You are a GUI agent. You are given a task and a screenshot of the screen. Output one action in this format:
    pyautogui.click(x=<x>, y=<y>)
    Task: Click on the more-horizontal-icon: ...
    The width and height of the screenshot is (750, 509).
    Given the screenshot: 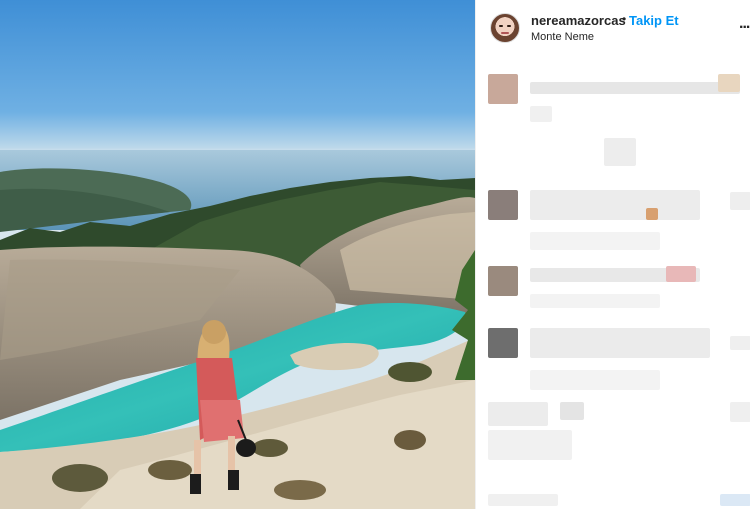 What is the action you would take?
    pyautogui.click(x=744, y=24)
    